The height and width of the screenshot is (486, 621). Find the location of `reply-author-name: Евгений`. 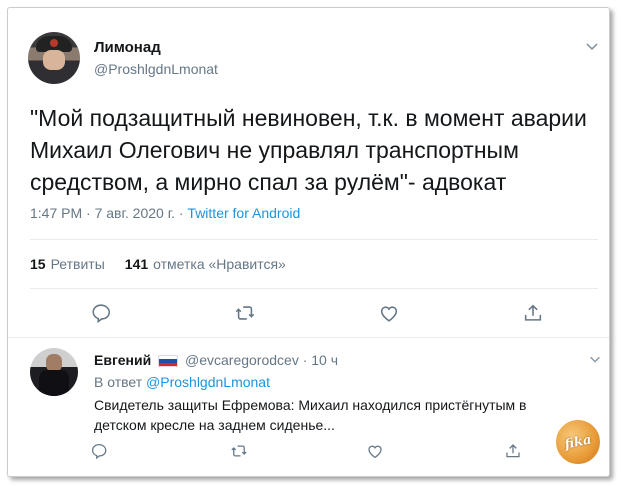

reply-author-name: Евгений is located at coordinates (122, 360).